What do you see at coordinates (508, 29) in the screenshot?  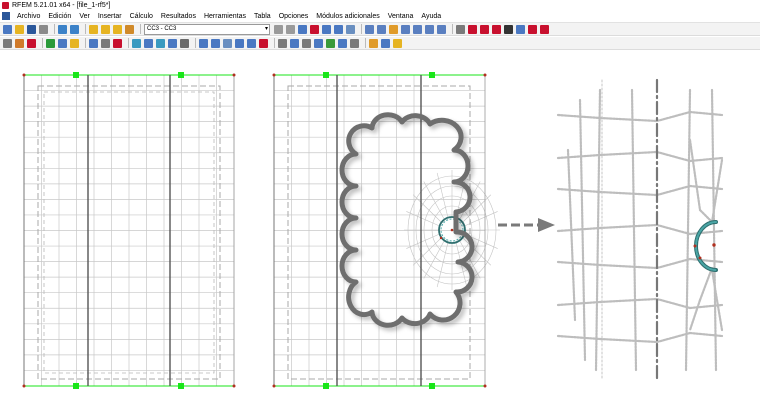 I see `settings-icon` at bounding box center [508, 29].